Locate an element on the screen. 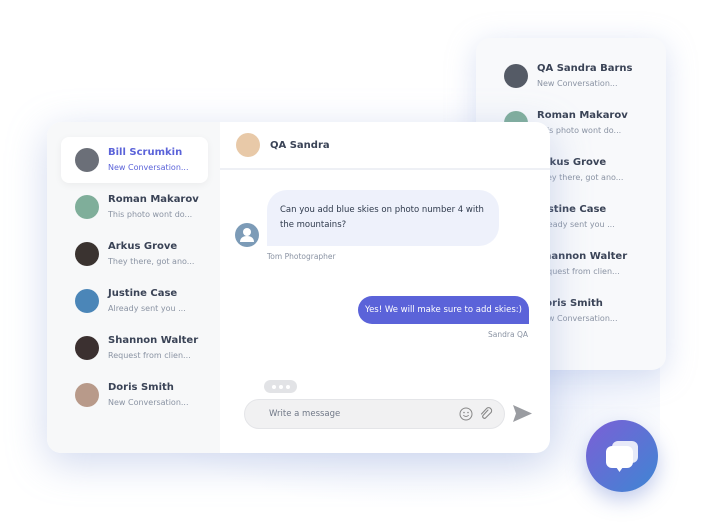  send-icon is located at coordinates (522, 413).